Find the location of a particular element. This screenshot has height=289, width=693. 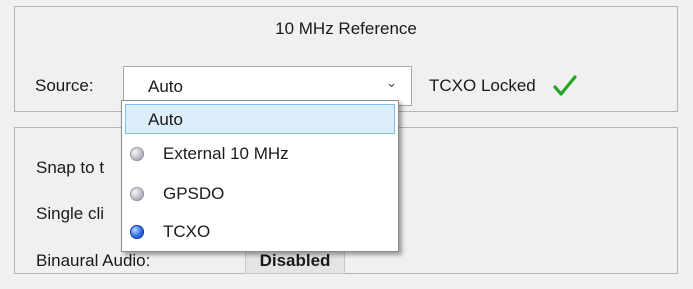

dropdown-item-label: Auto is located at coordinates (165, 119).